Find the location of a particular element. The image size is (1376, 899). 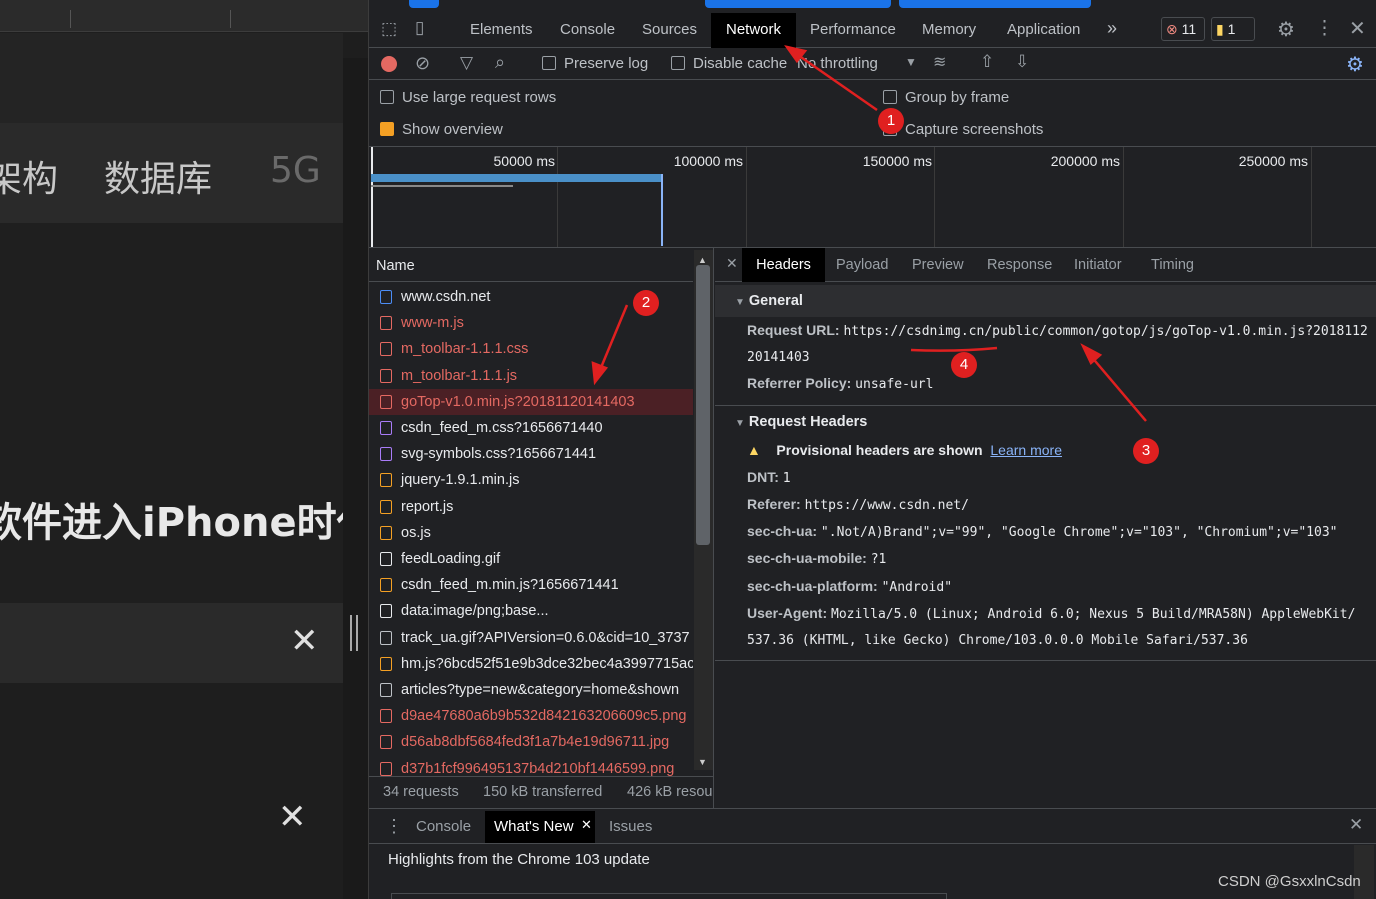

drawer-menu-icon: ⋮ is located at coordinates (394, 826).